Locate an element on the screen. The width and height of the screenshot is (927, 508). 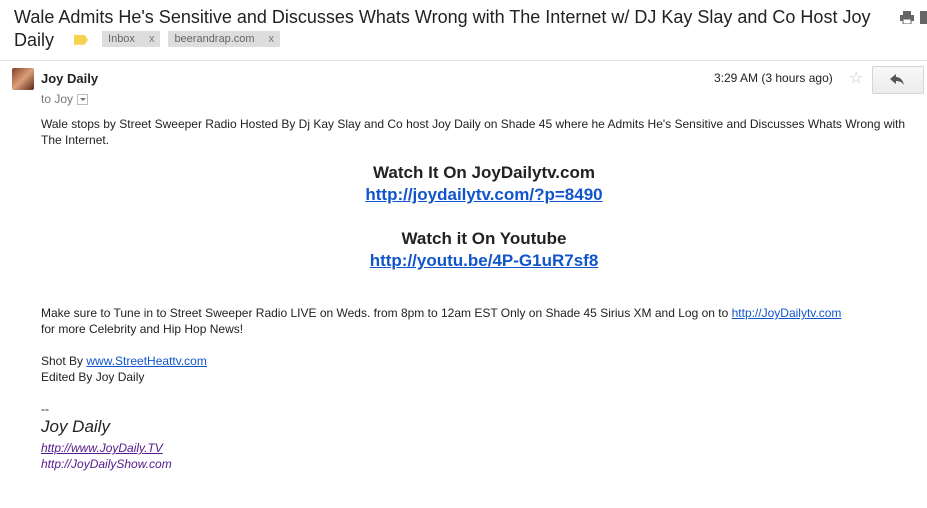
shot-by-label: Shot By is located at coordinates (62, 361).